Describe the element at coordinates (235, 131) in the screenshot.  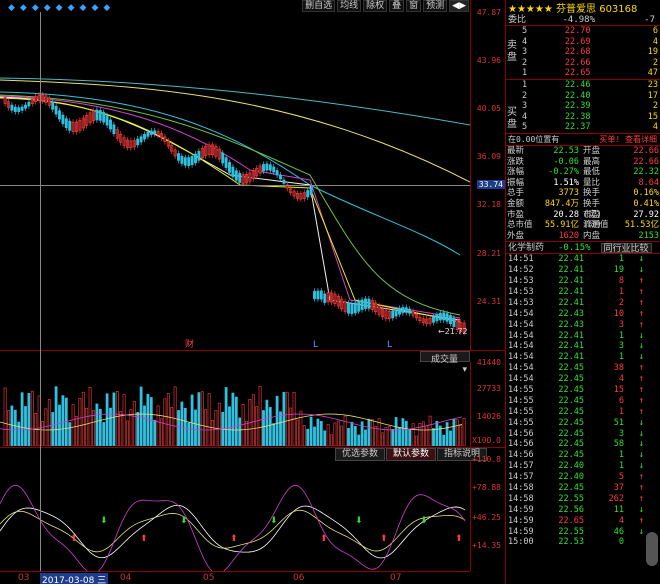
I see `ma-line-yellow` at that location.